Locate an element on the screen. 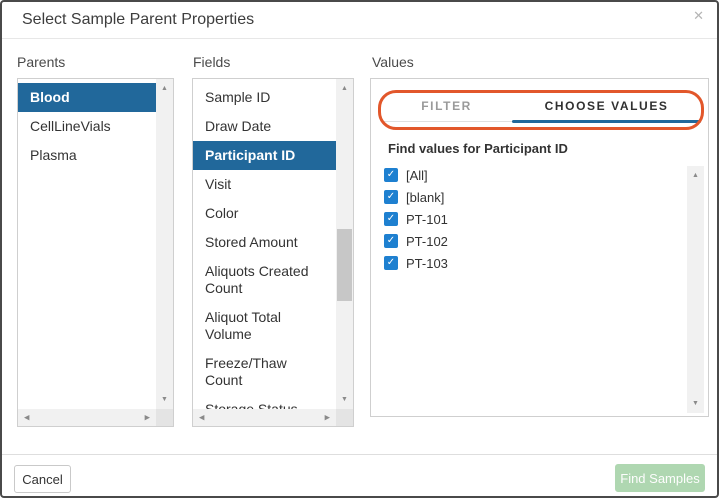 Image resolution: width=719 pixels, height=498 pixels. fields-label: Fields is located at coordinates (212, 62).